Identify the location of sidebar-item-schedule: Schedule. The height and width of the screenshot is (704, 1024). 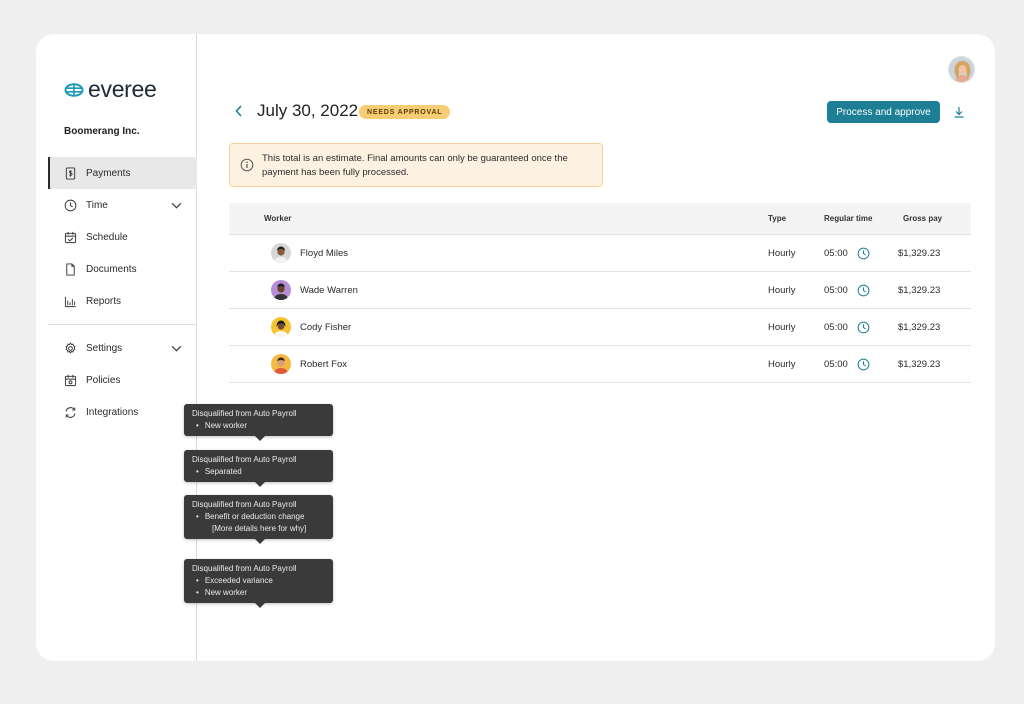
(122, 237).